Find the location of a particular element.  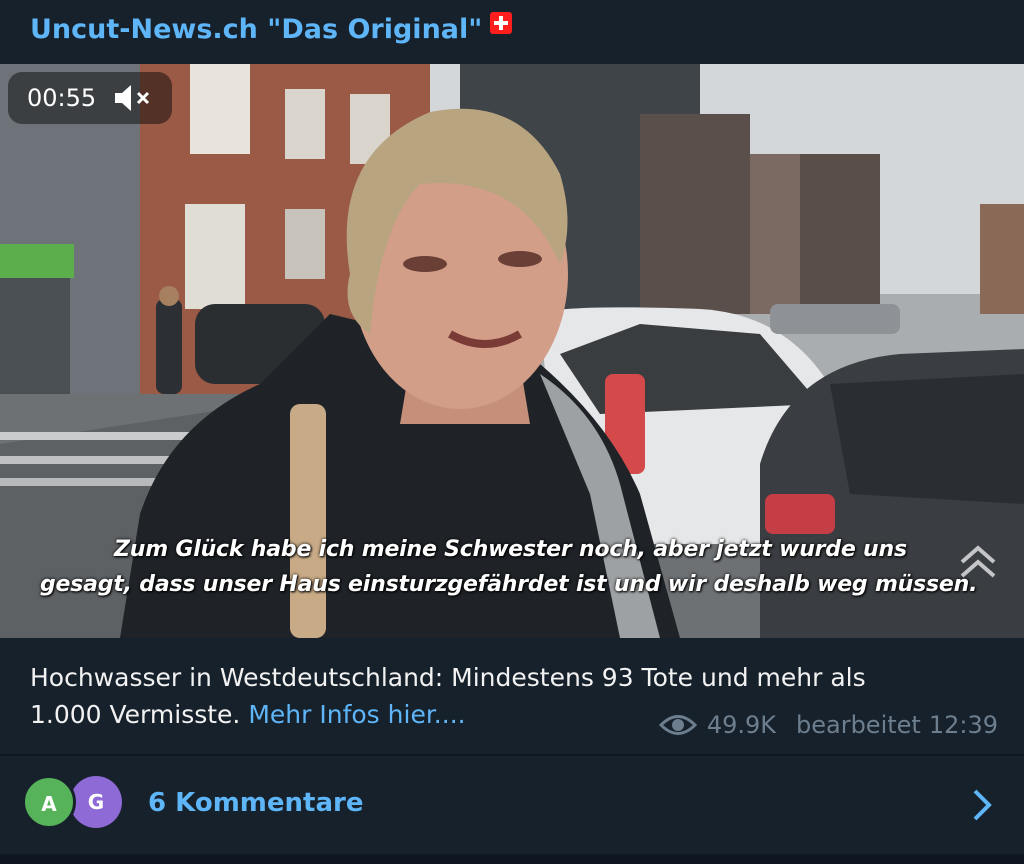

chevron-up-icon is located at coordinates (978, 561).